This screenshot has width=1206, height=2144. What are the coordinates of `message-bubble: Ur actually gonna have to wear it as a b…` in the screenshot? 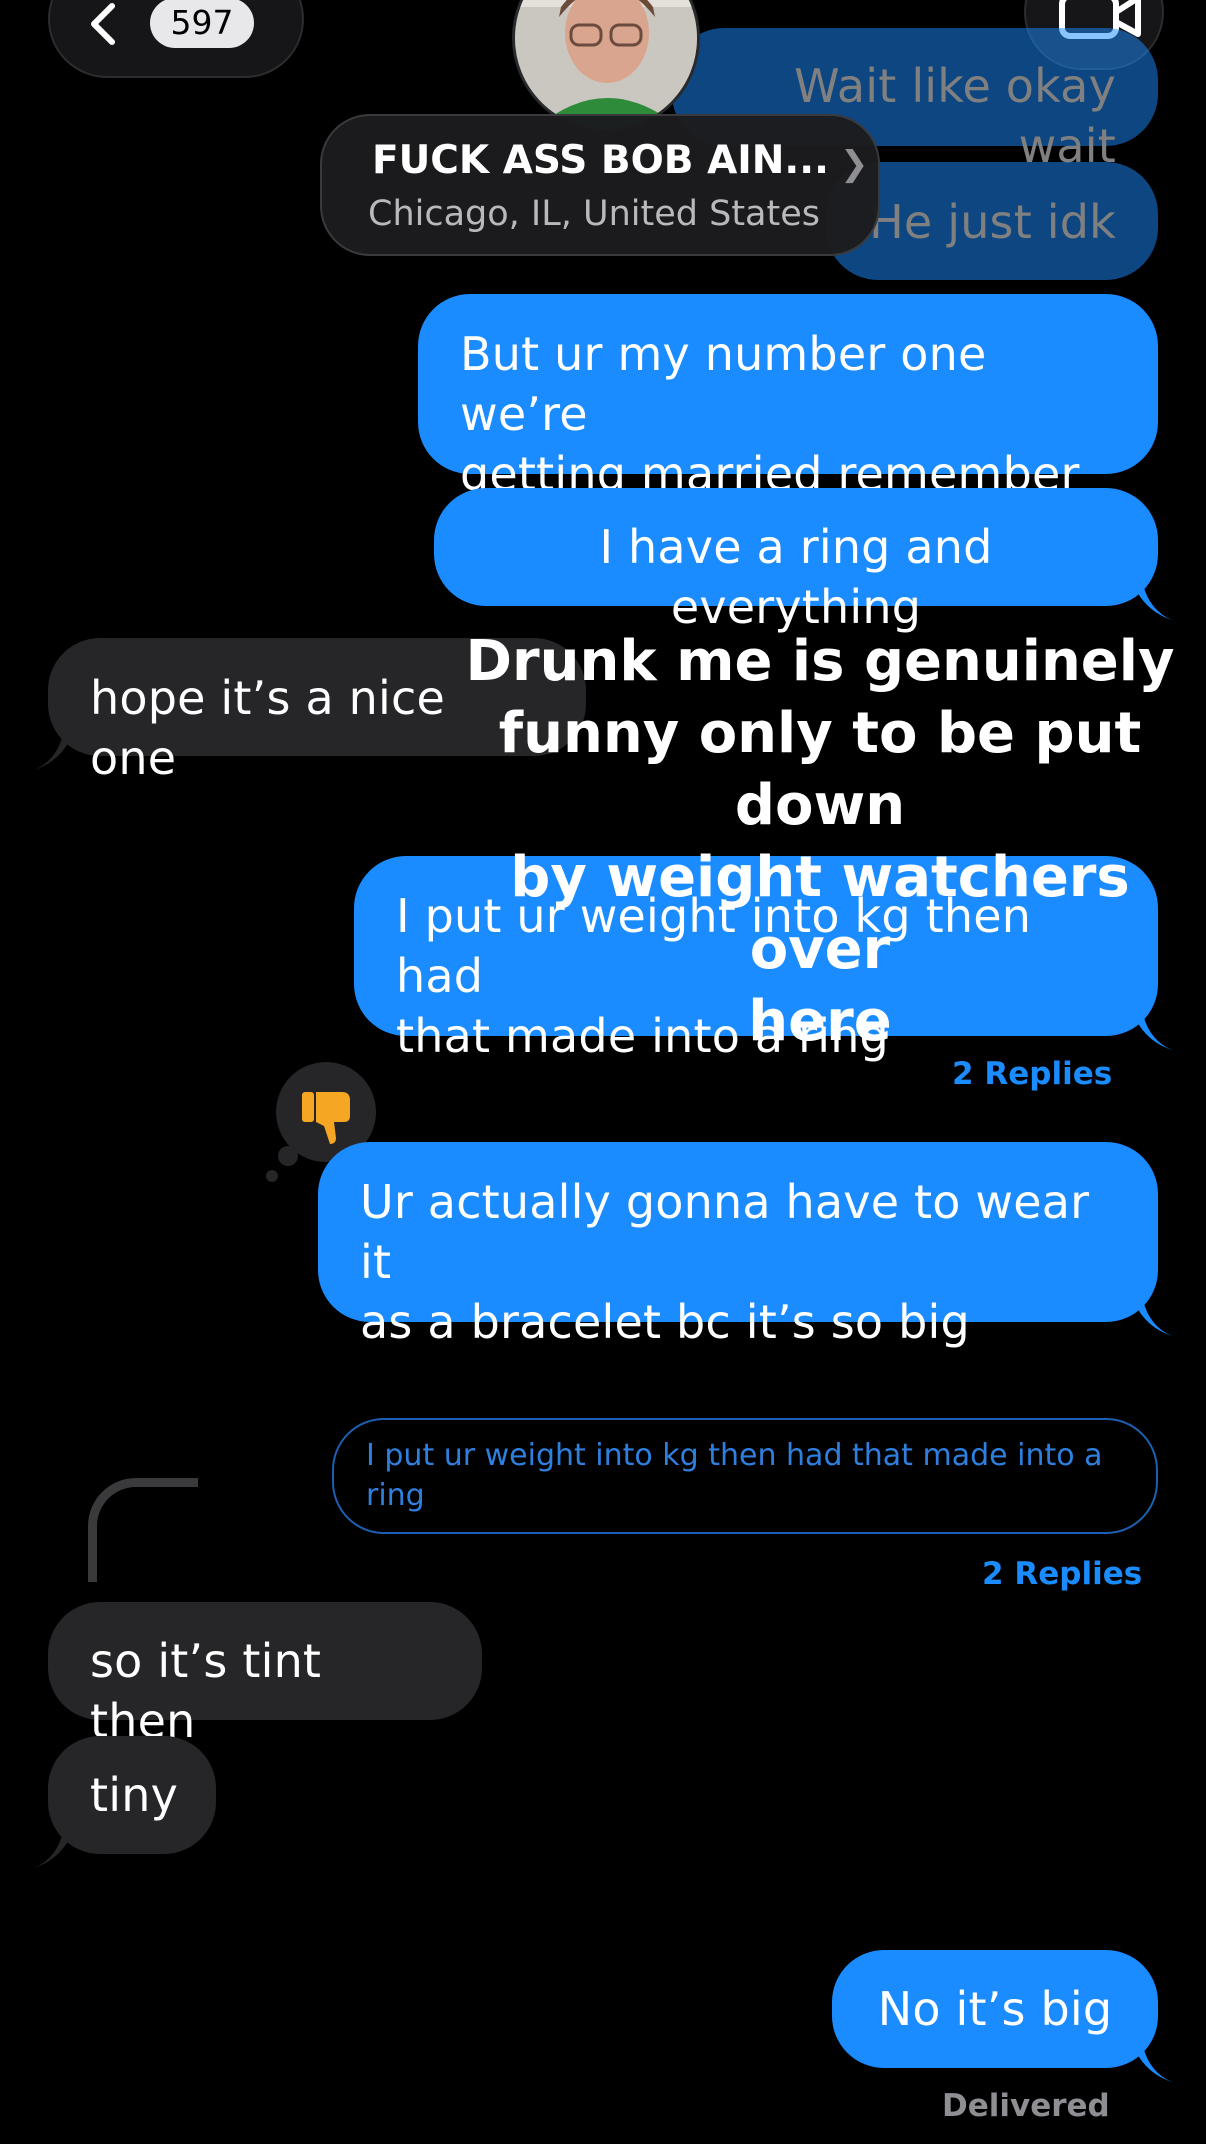 It's located at (745, 1245).